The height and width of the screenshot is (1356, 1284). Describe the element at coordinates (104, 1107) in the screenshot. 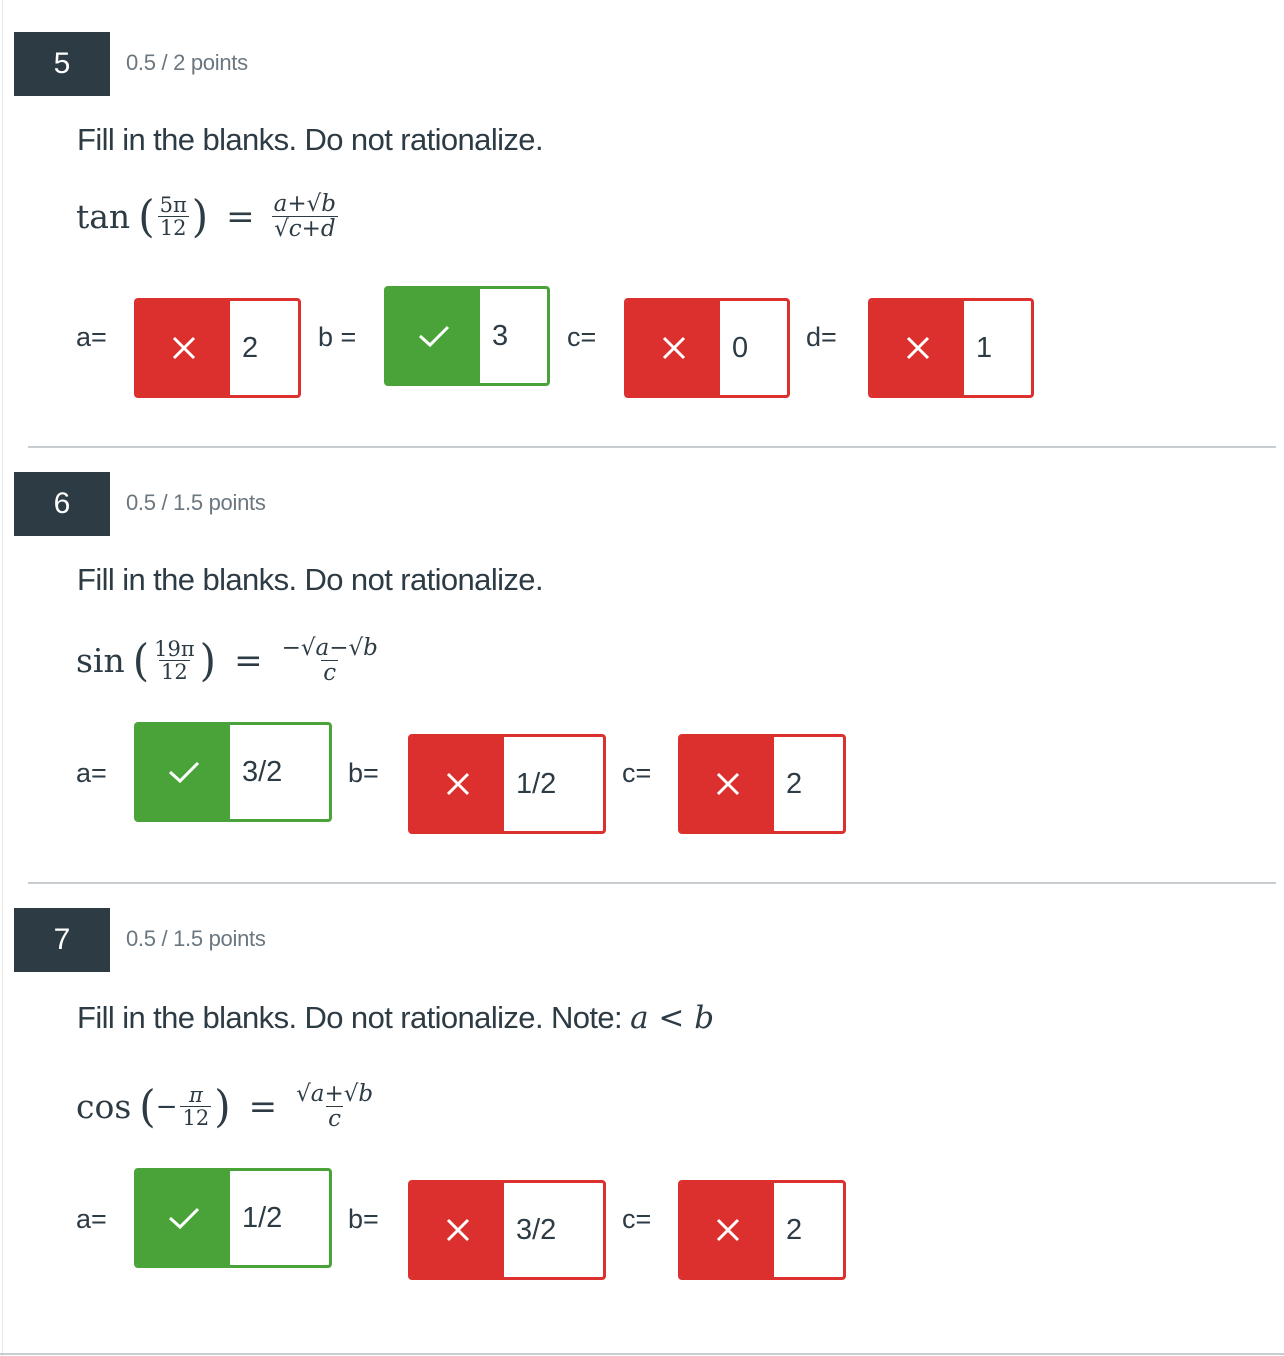

I see `function-name: cos` at that location.